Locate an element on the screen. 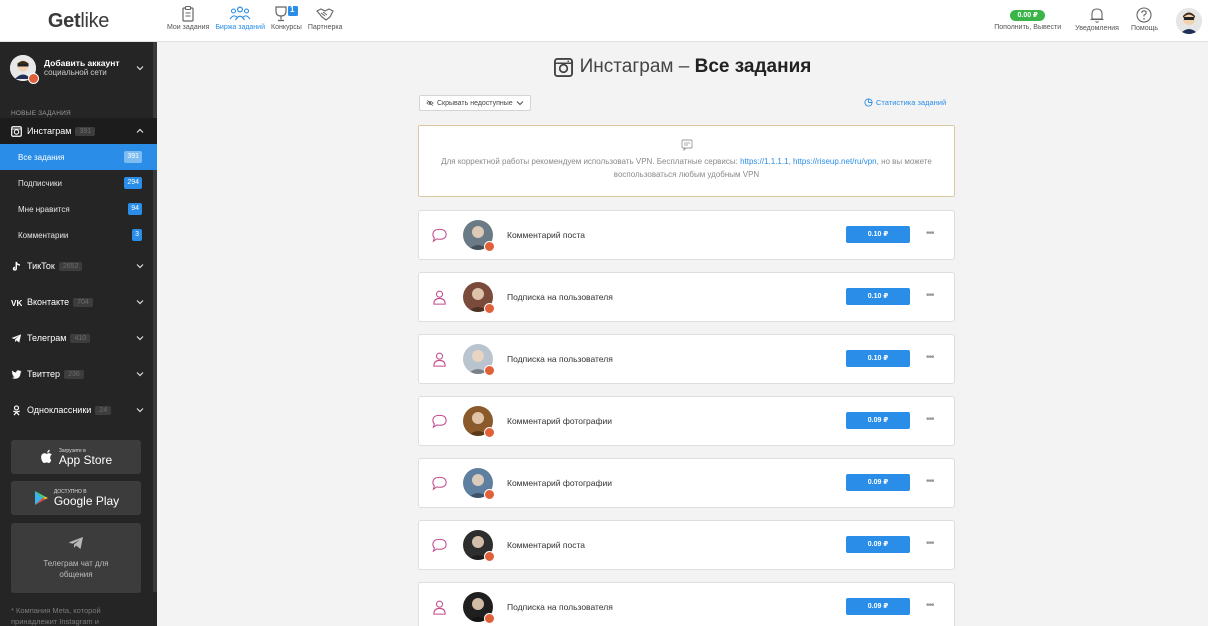  task-label: Комментарий поста is located at coordinates (546, 545).